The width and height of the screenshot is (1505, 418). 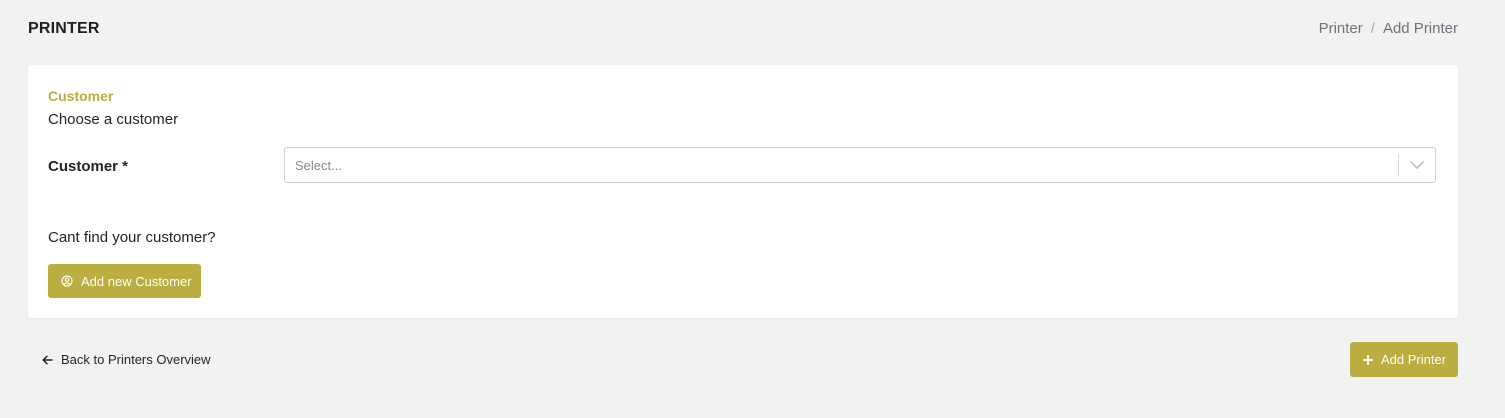 I want to click on back-to-printers-label: Back to Printers Overview, so click(x=136, y=359).